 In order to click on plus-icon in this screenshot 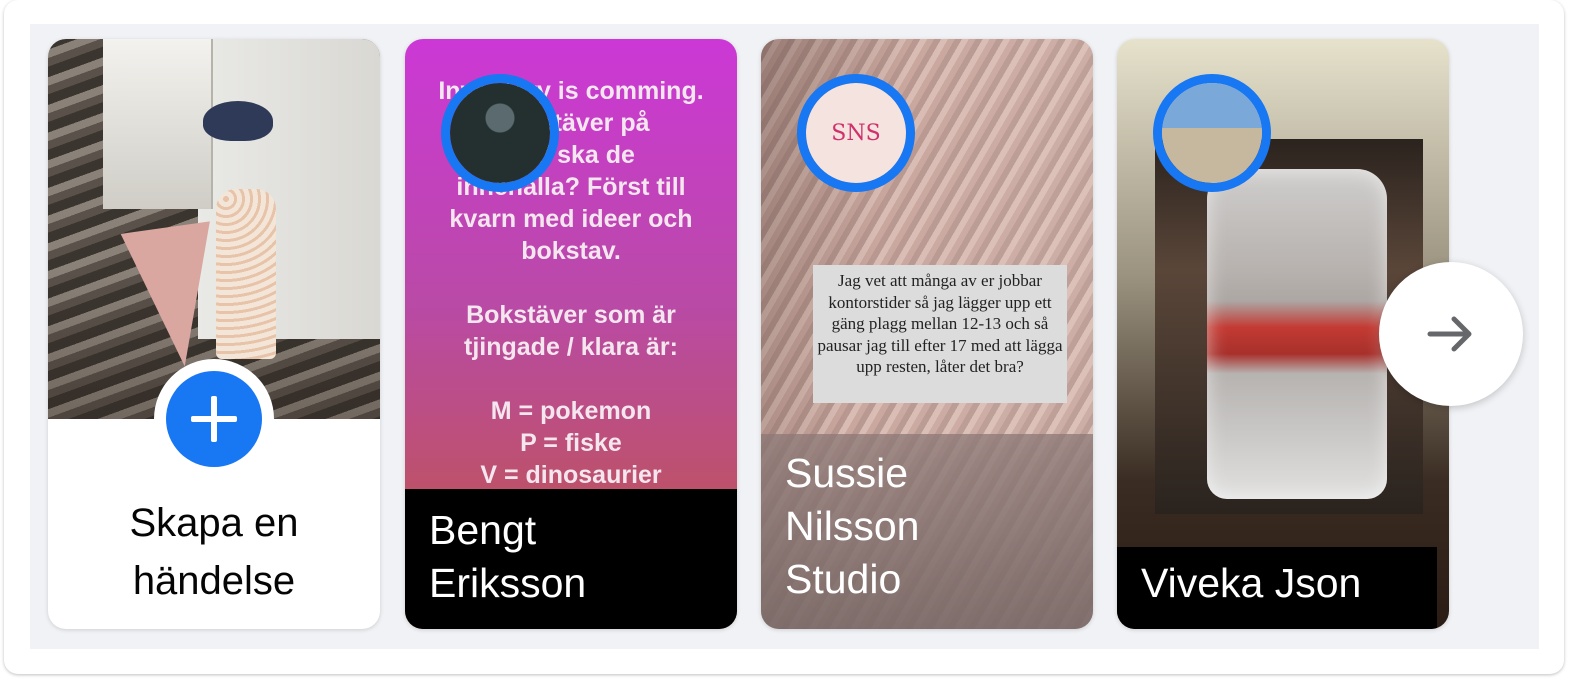, I will do `click(214, 419)`.